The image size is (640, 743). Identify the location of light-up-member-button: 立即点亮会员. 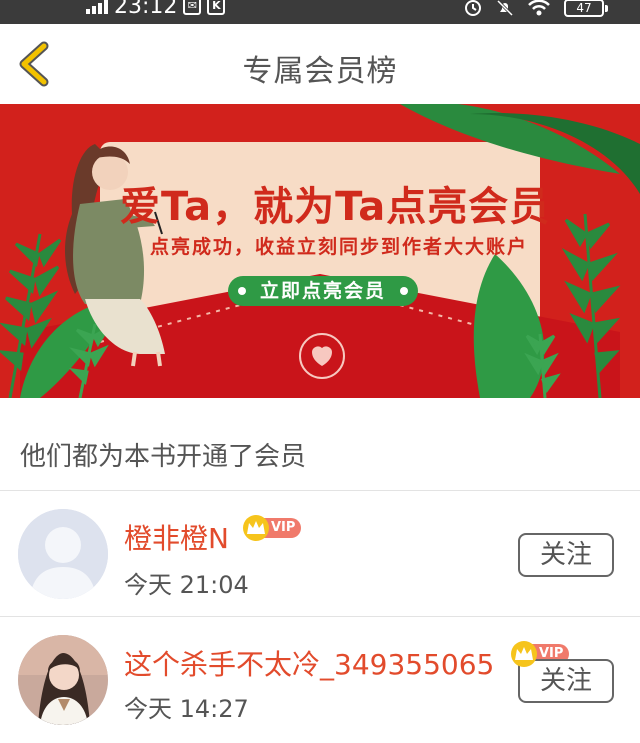
(323, 291).